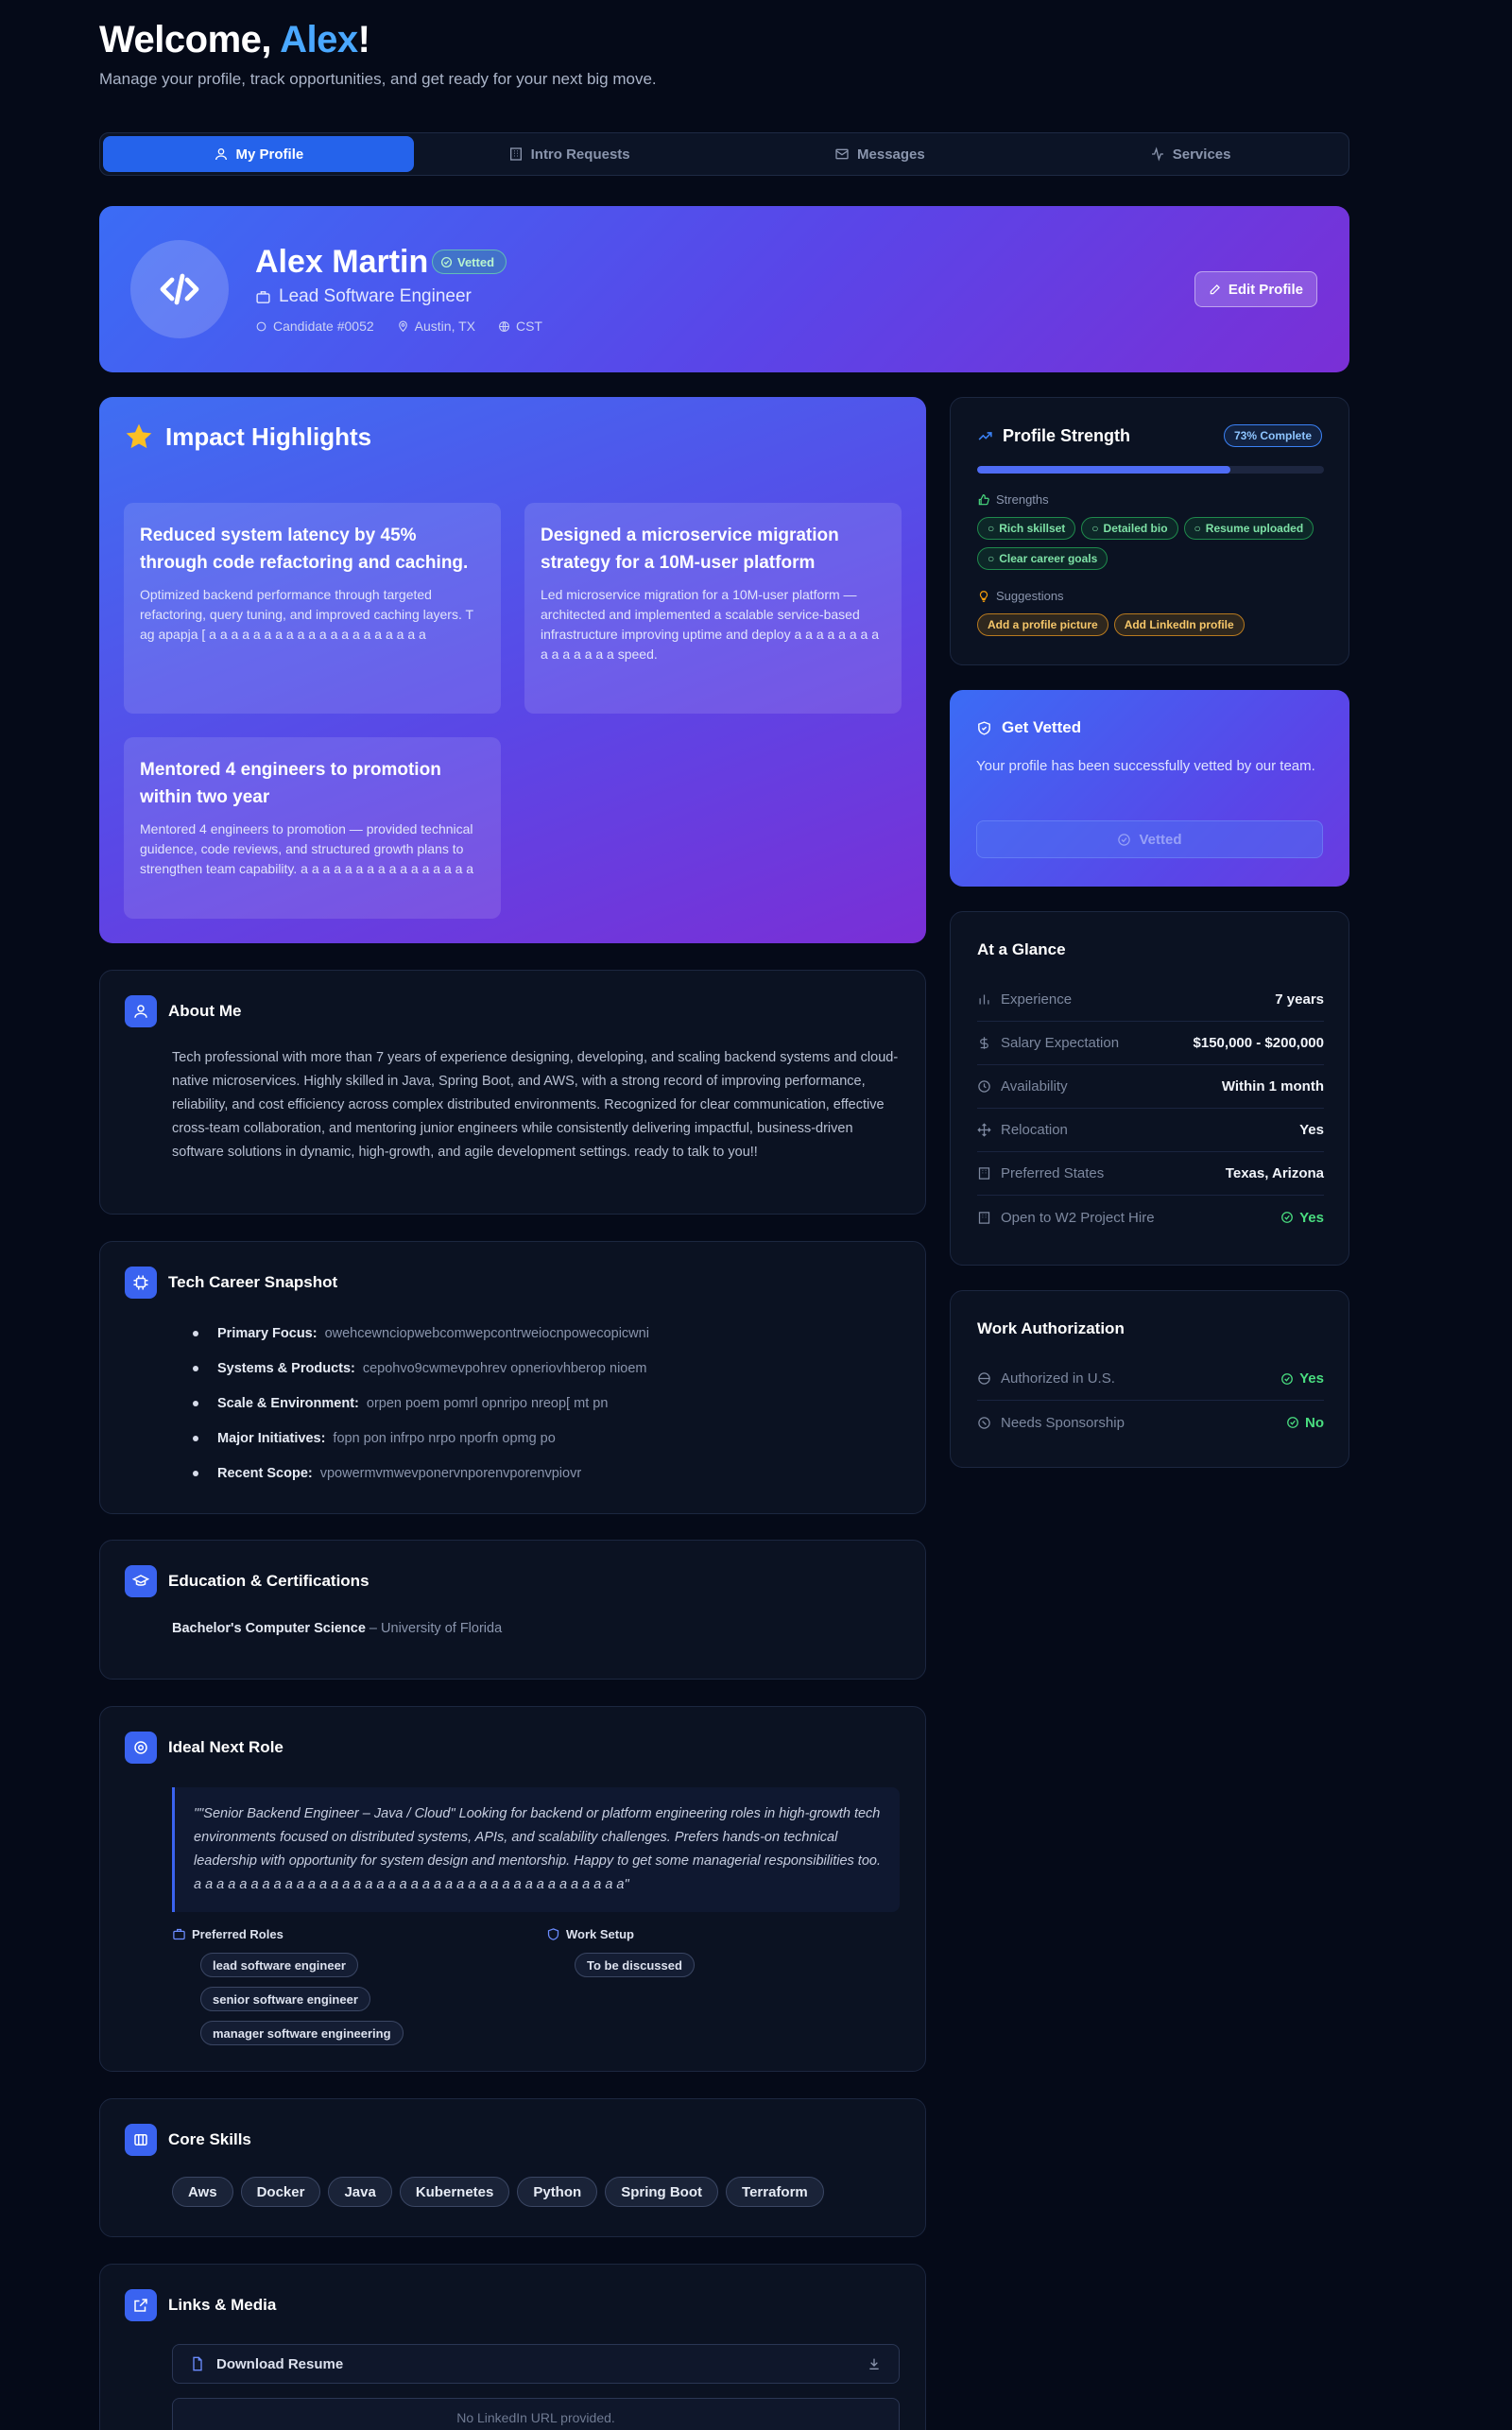 This screenshot has width=1512, height=2430. I want to click on completion-badge: 73% Complete, so click(1272, 436).